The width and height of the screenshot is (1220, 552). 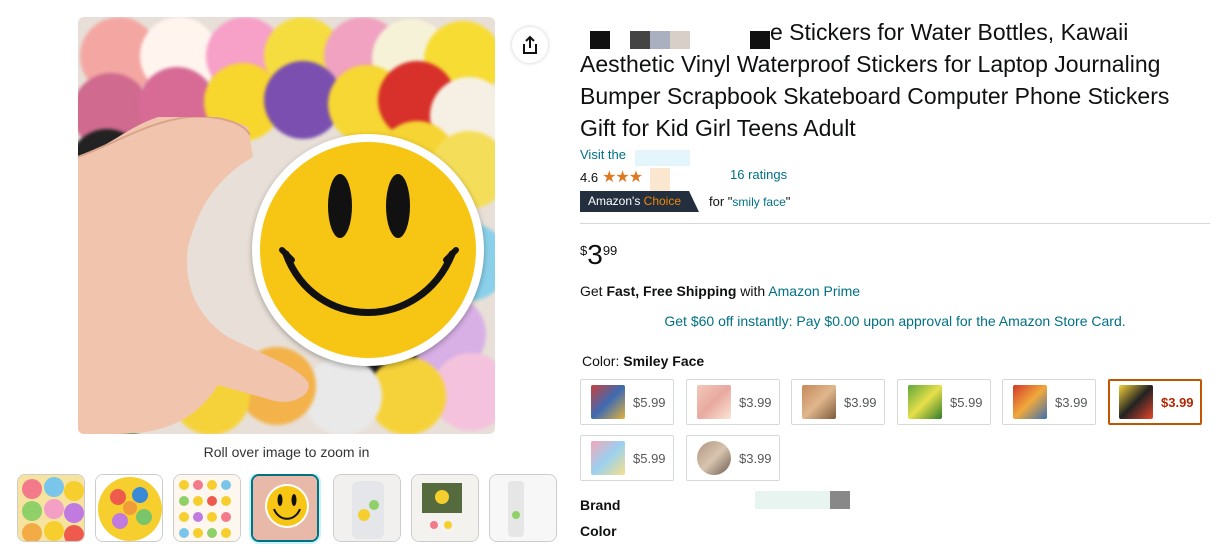 What do you see at coordinates (589, 177) in the screenshot?
I see `rating-value: 4.6` at bounding box center [589, 177].